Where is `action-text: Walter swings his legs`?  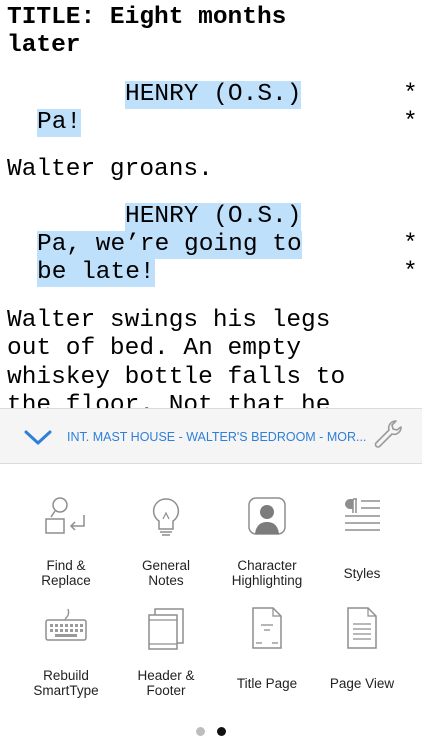 action-text: Walter swings his legs is located at coordinates (169, 320).